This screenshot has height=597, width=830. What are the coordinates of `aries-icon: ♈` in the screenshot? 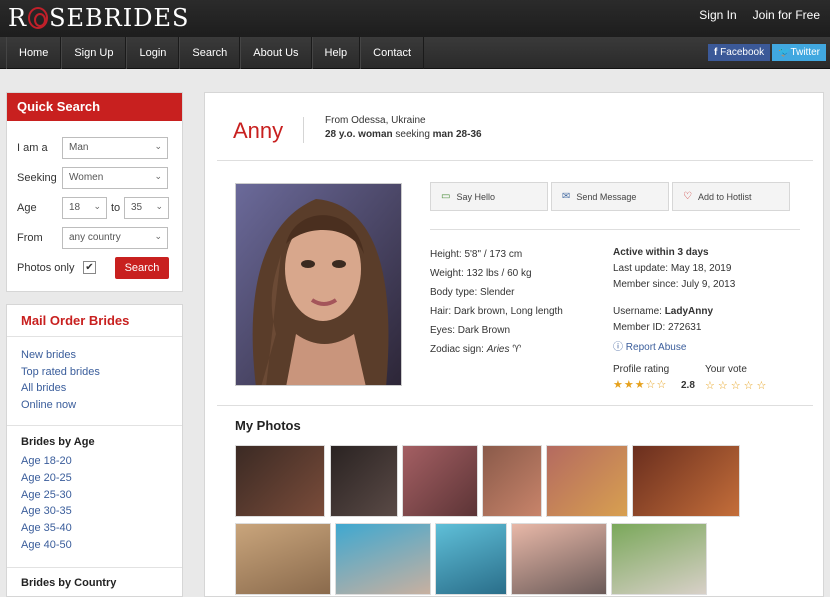 It's located at (517, 349).